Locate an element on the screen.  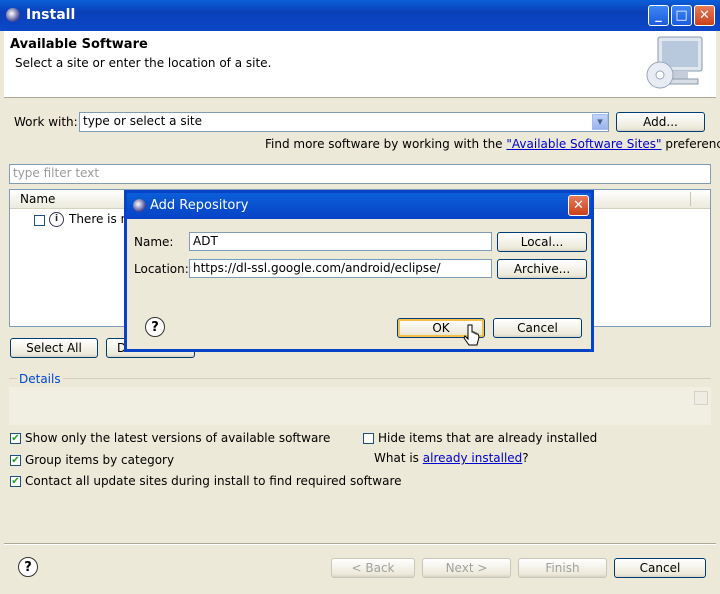
location-label: Location: is located at coordinates (161, 269).